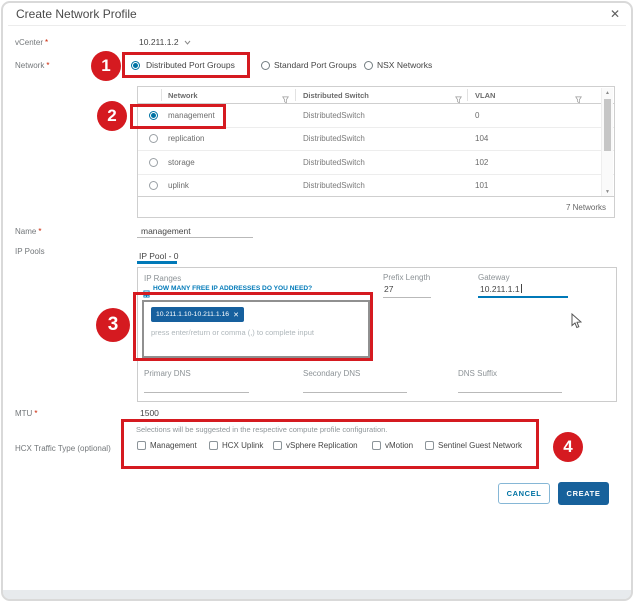 This screenshot has width=634, height=602. I want to click on text-caret, so click(521, 288).